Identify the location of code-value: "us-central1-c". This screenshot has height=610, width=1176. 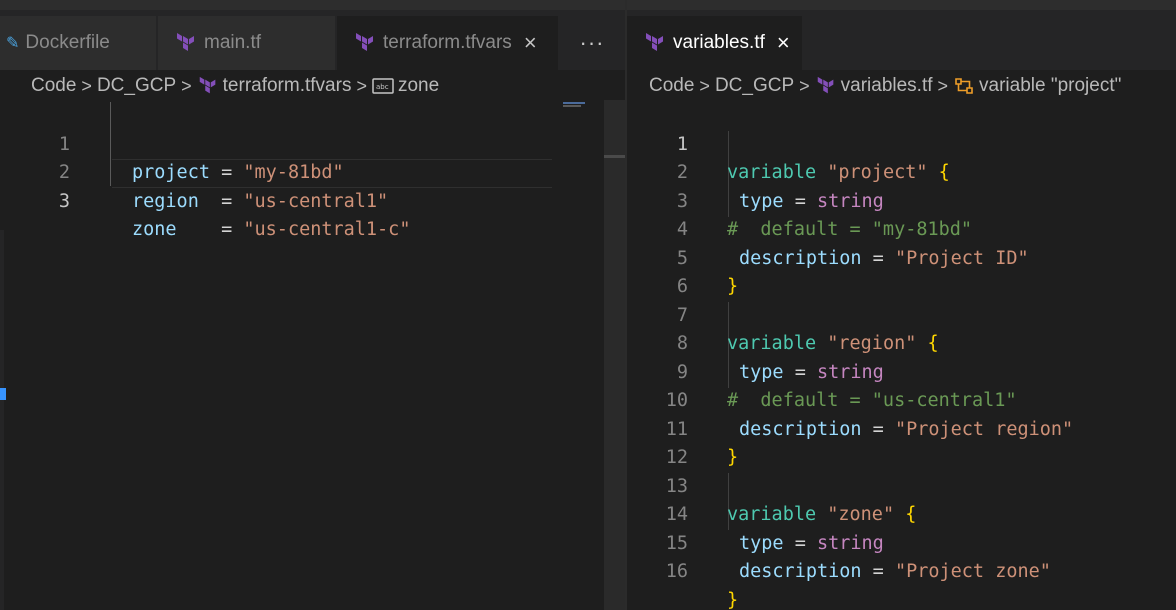
(327, 229).